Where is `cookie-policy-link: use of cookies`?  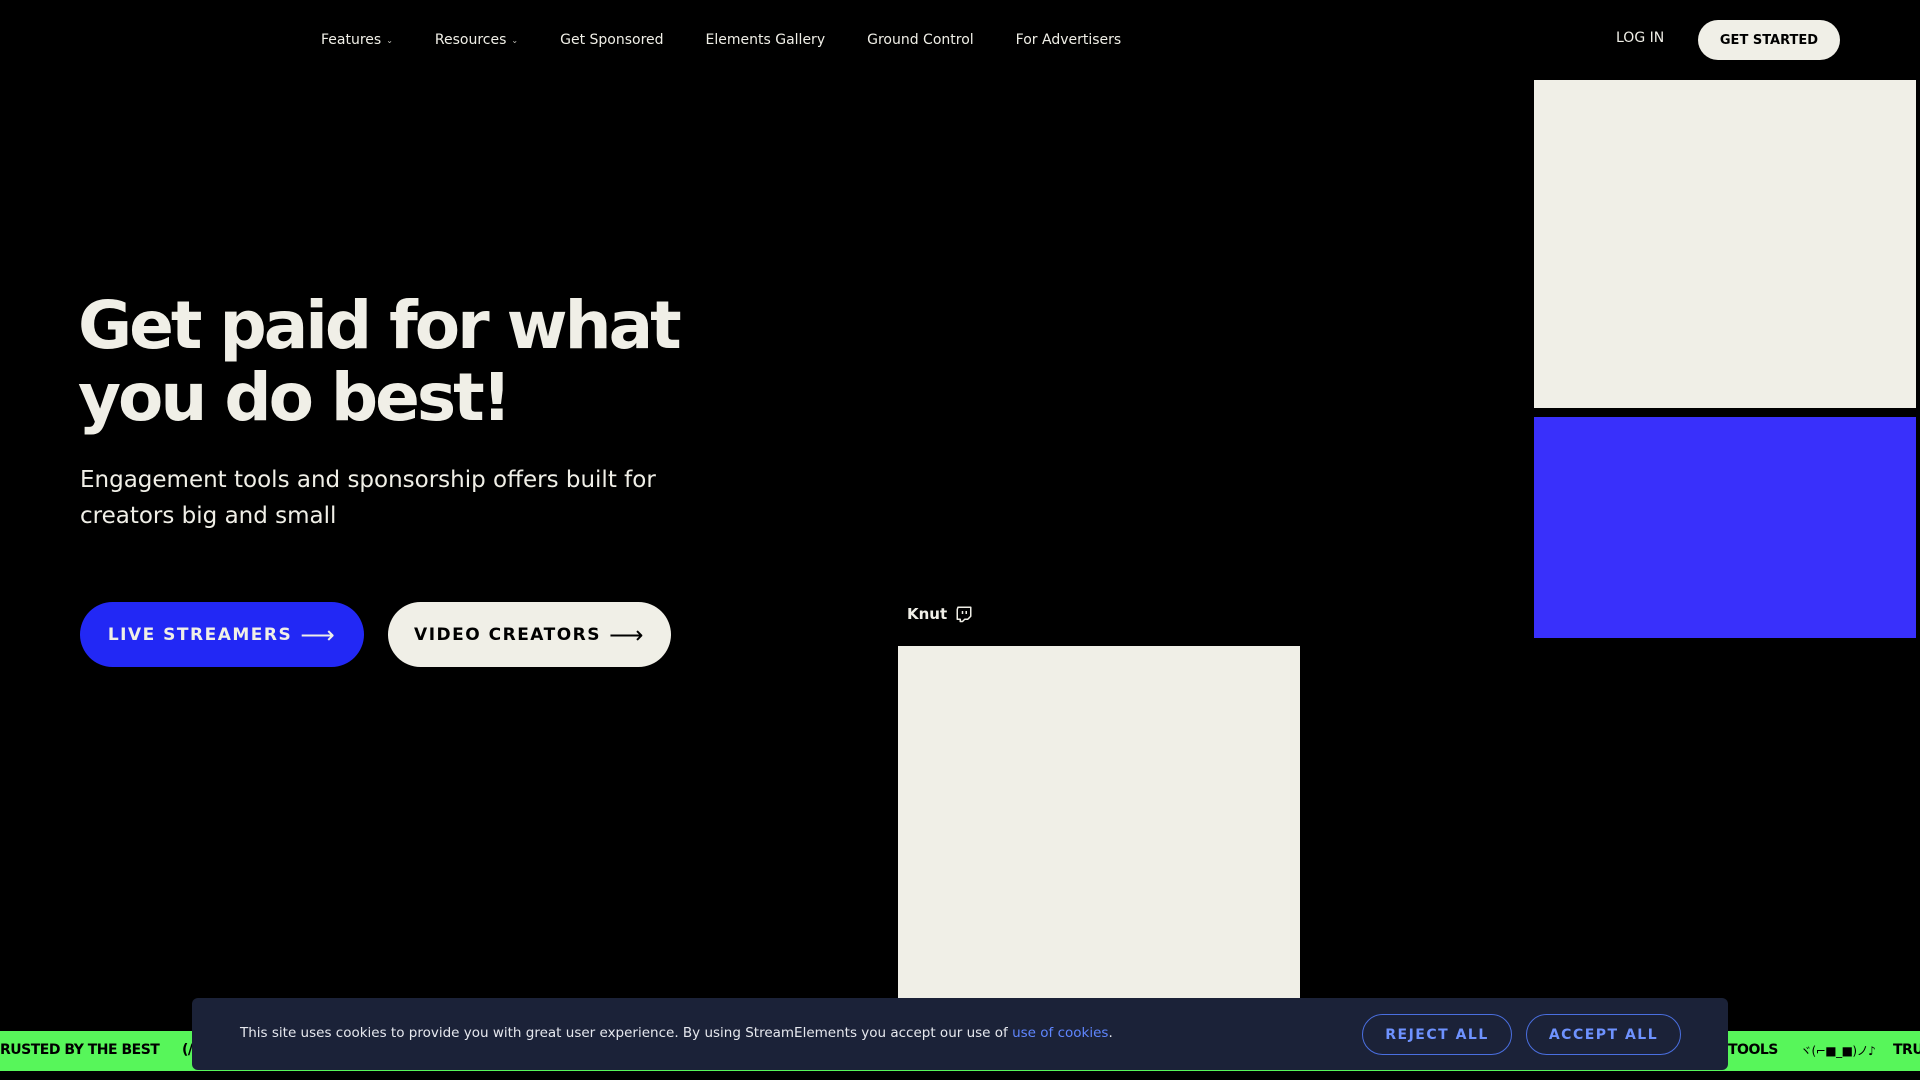
cookie-policy-link: use of cookies is located at coordinates (1060, 1033).